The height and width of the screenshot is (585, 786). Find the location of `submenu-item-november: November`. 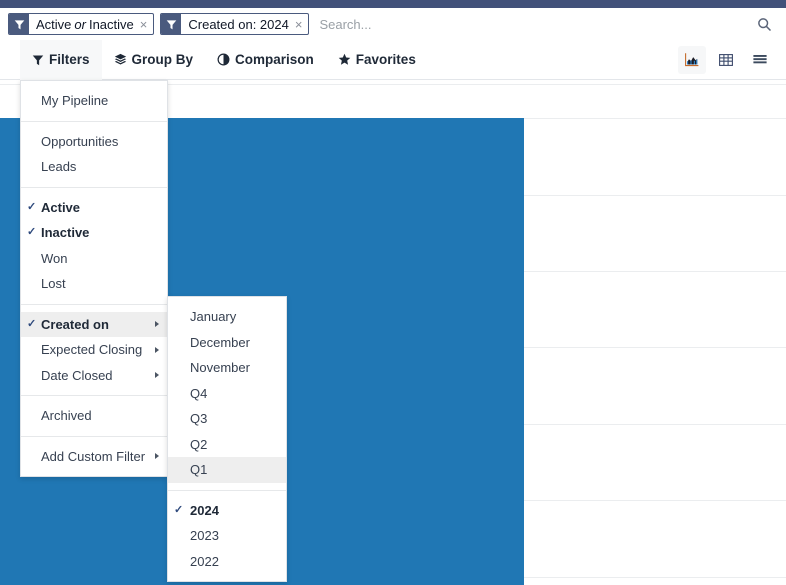

submenu-item-november: November is located at coordinates (227, 368).